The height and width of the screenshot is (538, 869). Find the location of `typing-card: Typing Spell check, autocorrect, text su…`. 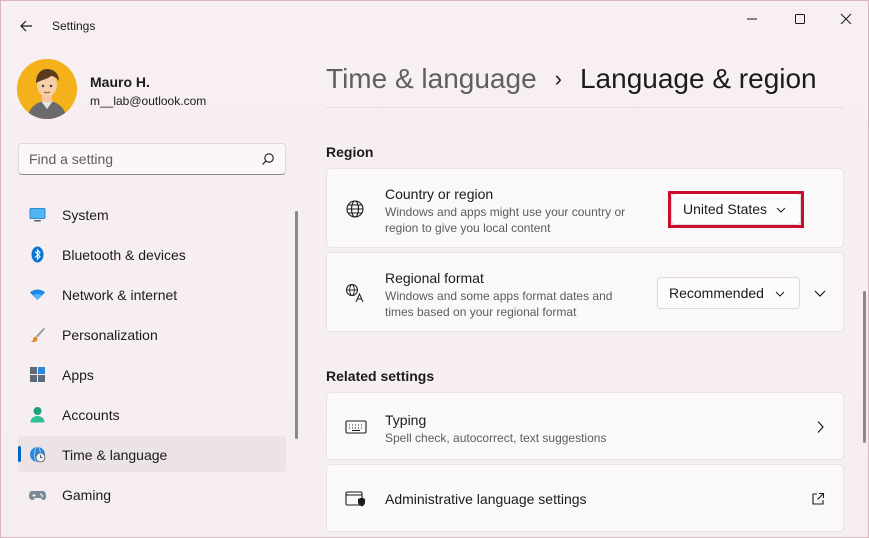

typing-card: Typing Spell check, autocorrect, text su… is located at coordinates (585, 426).